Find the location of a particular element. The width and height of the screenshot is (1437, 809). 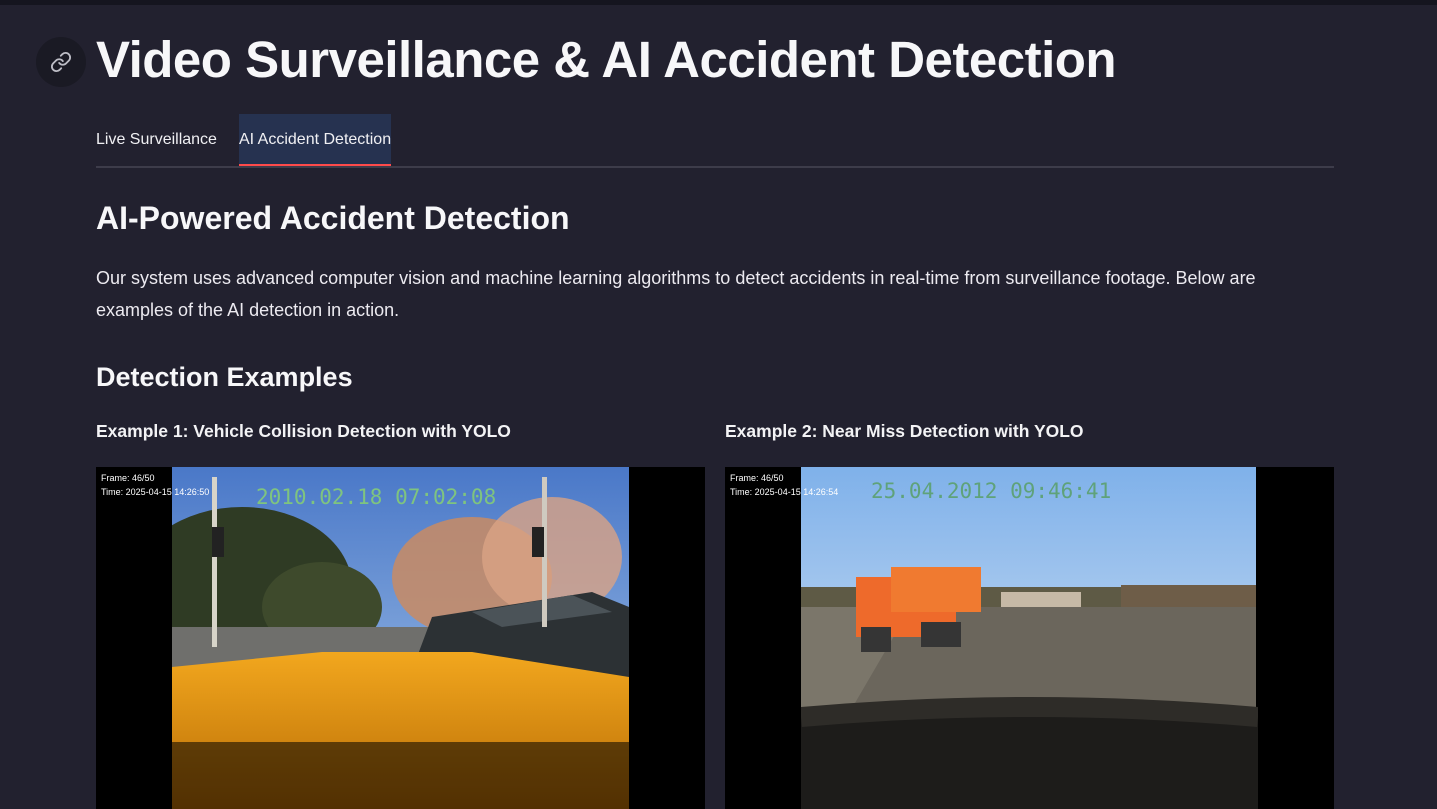

tab-live-surveillance: Live Surveillance is located at coordinates (156, 140).